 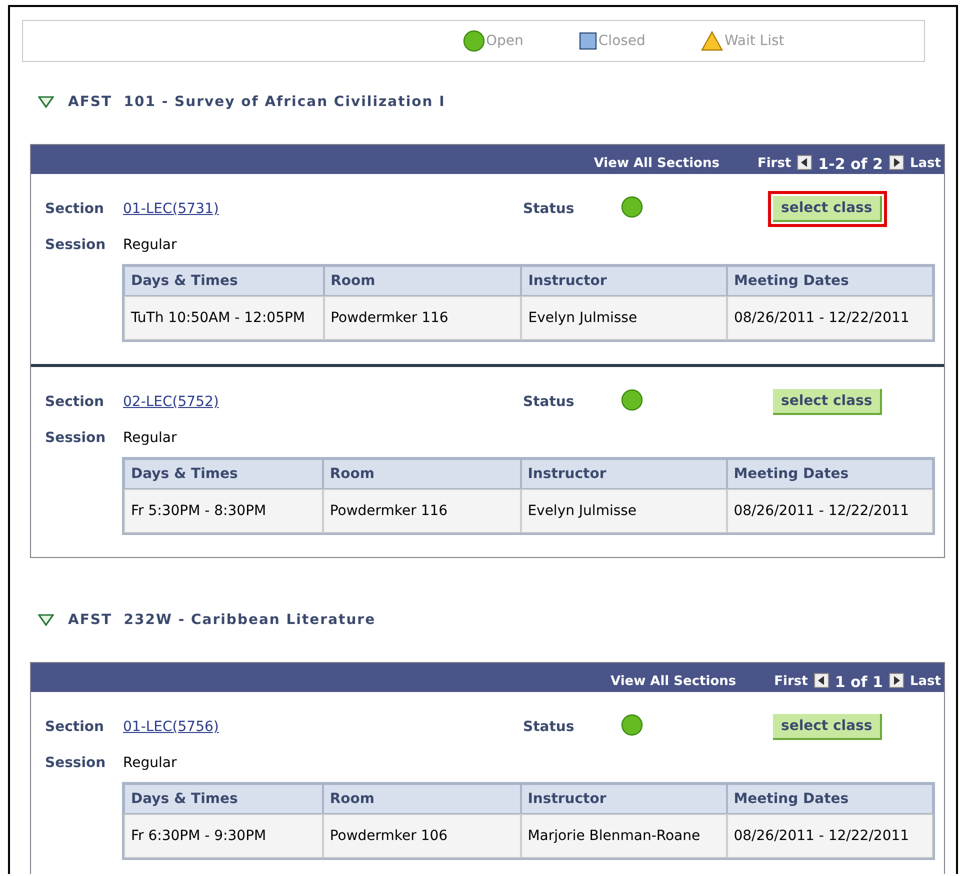 I want to click on table-cell: Powdermker 106, so click(x=421, y=836).